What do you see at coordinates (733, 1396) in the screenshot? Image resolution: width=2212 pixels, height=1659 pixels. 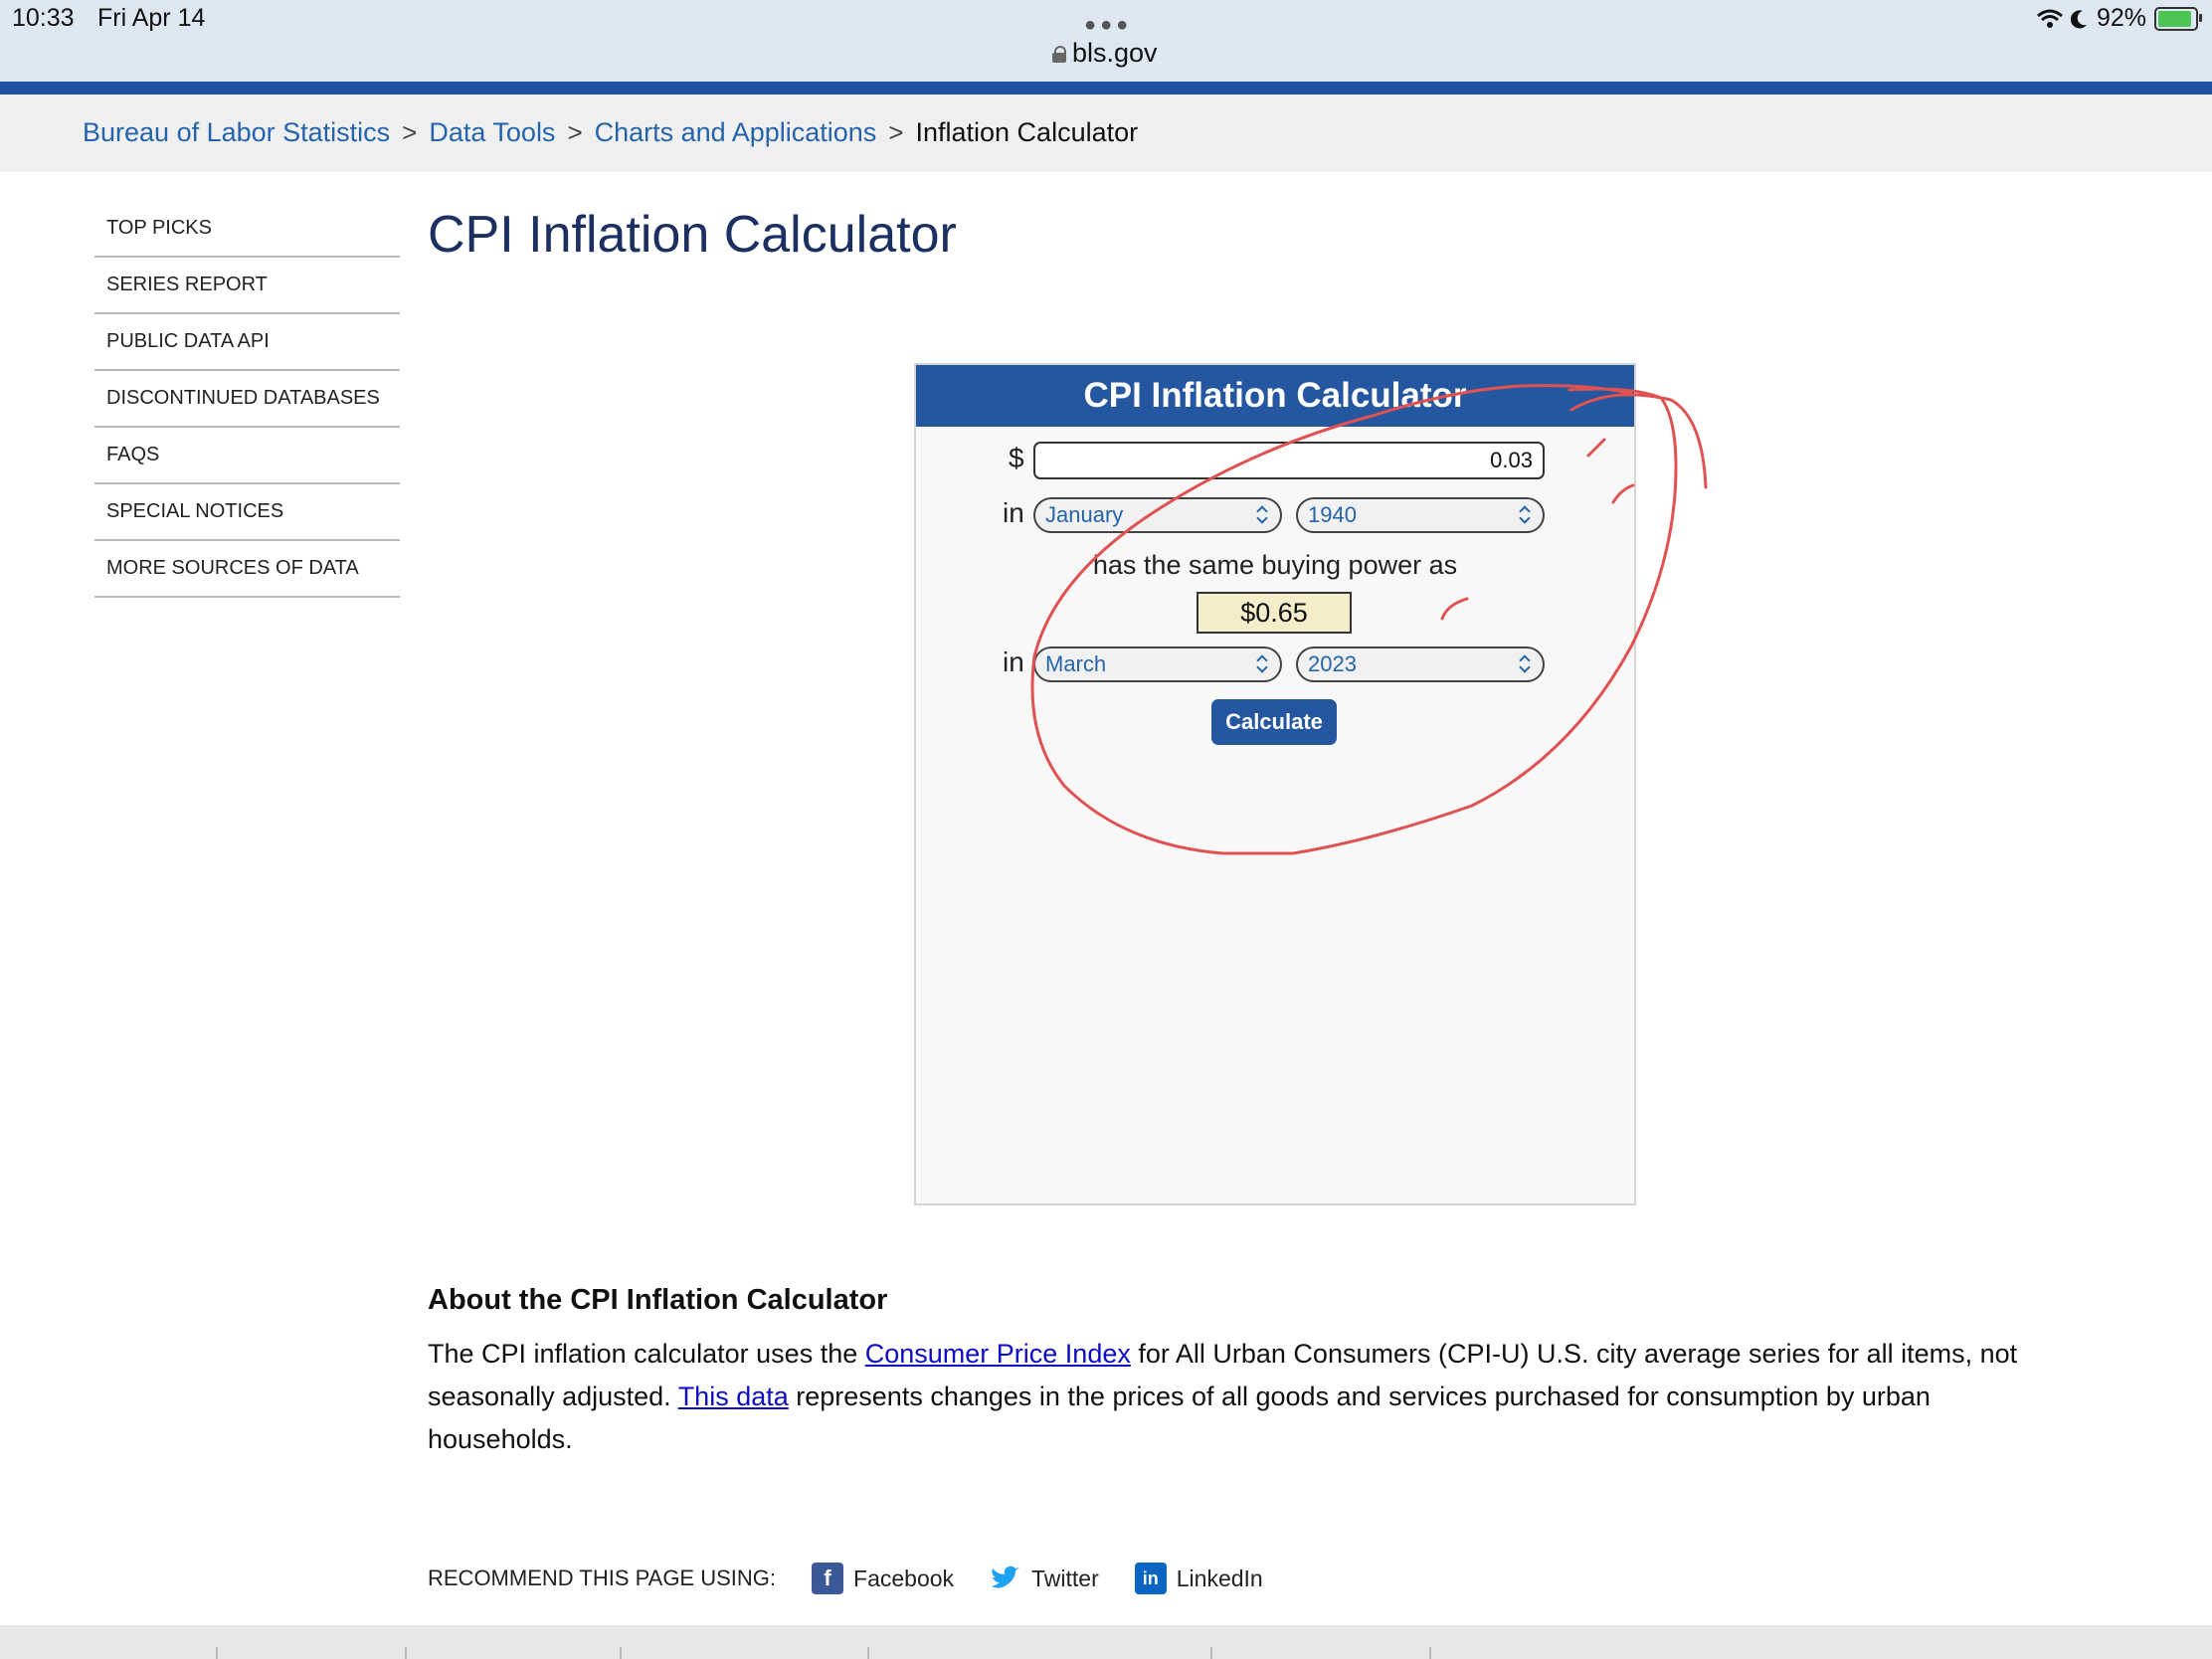 I see `this-data-link: This data` at bounding box center [733, 1396].